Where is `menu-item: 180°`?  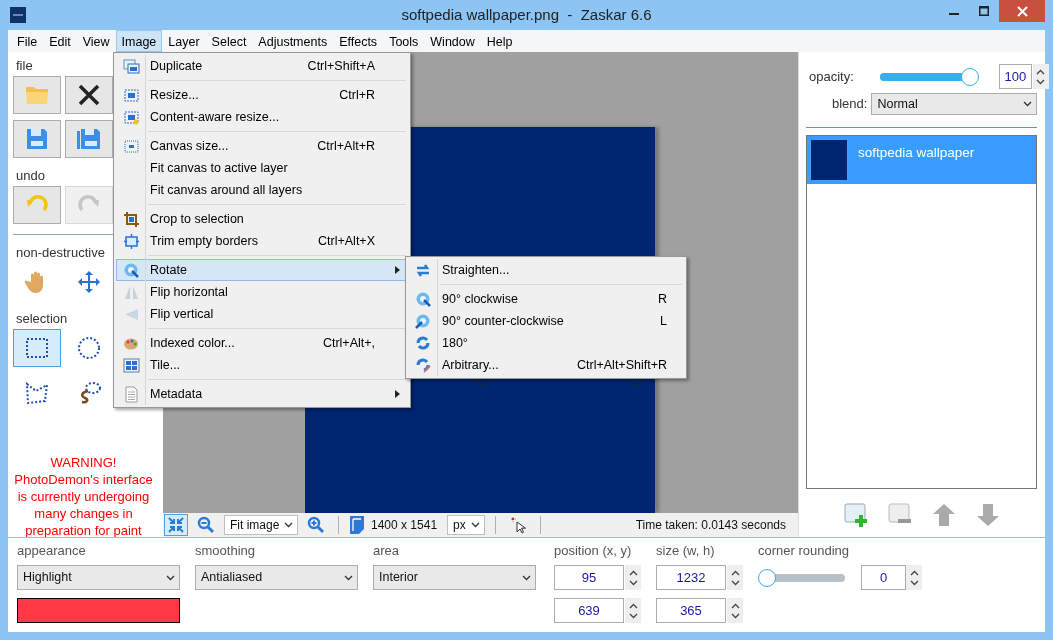
menu-item: 180° is located at coordinates (546, 343).